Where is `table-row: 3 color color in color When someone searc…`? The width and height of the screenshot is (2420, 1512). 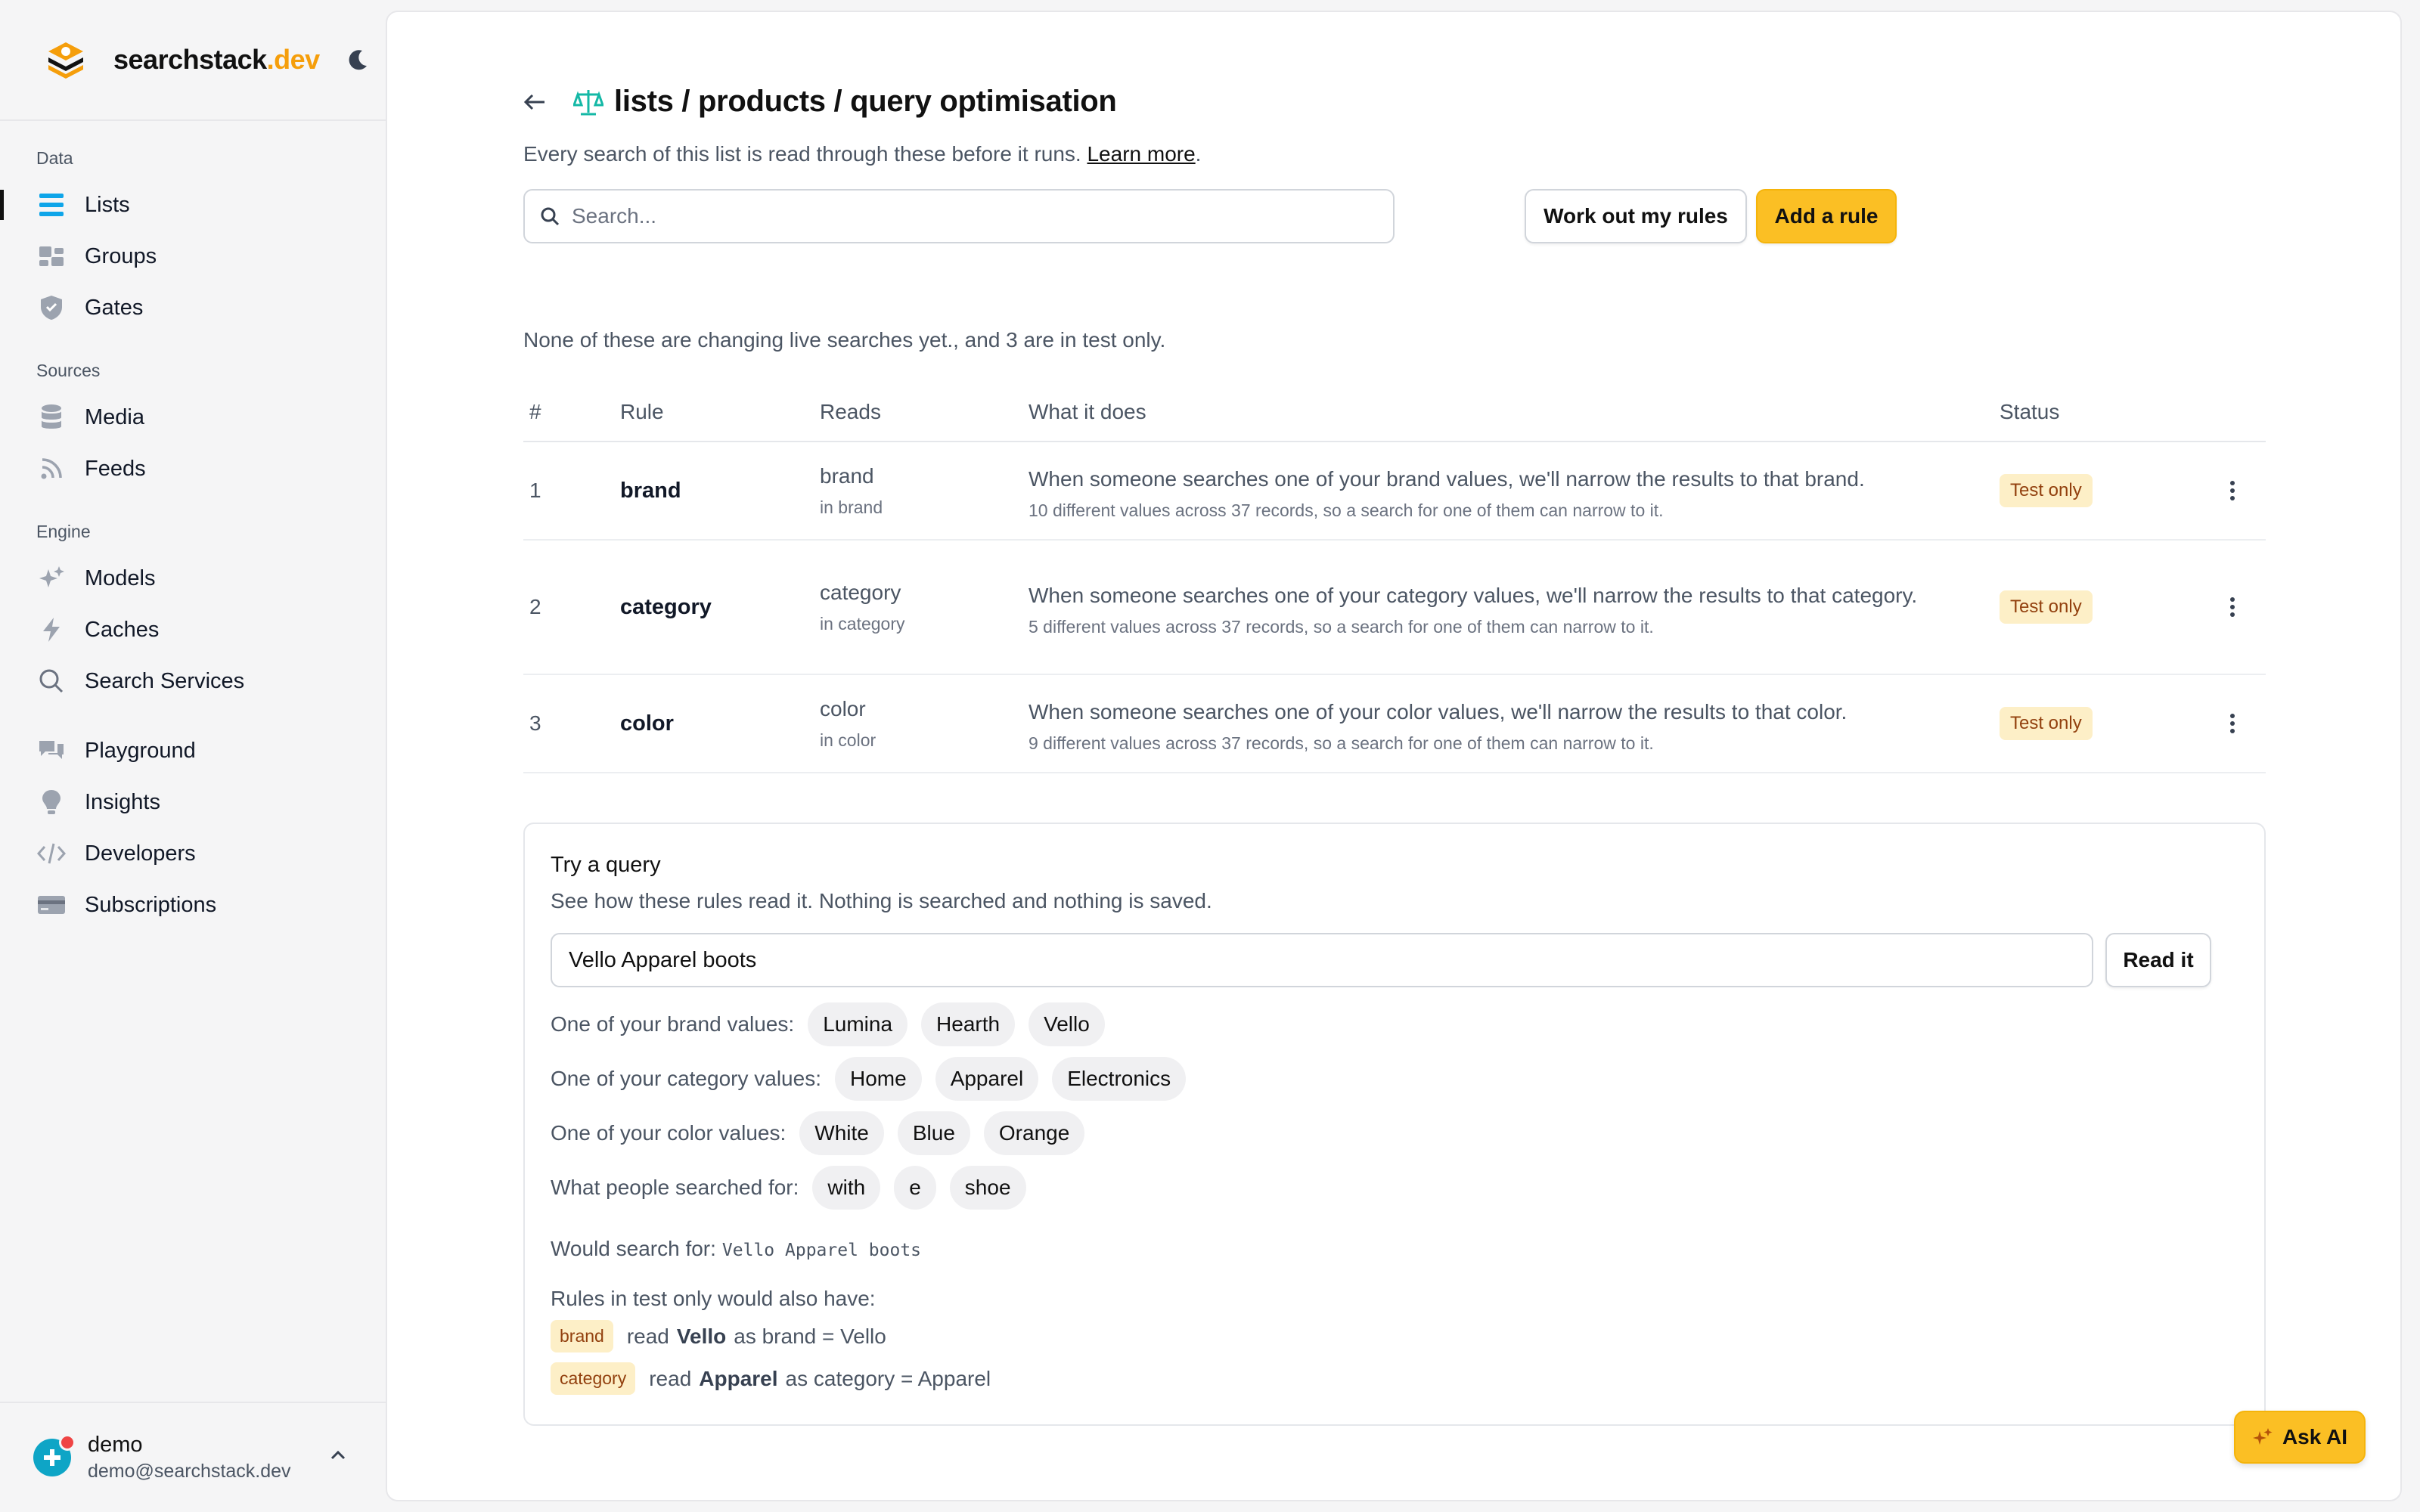 table-row: 3 color color in color When someone searc… is located at coordinates (1394, 724).